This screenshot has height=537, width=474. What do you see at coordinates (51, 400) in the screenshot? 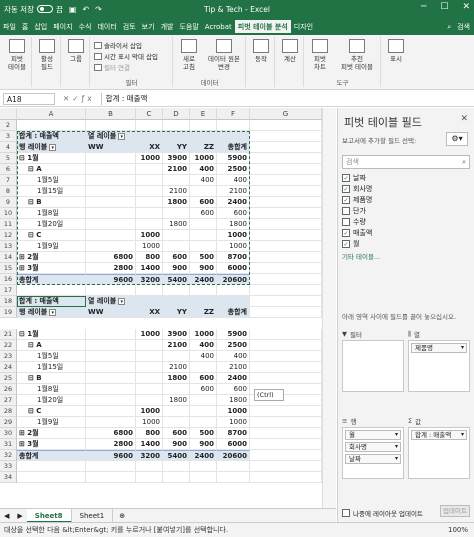
I see `pivot-row-item: 1월20일` at bounding box center [51, 400].